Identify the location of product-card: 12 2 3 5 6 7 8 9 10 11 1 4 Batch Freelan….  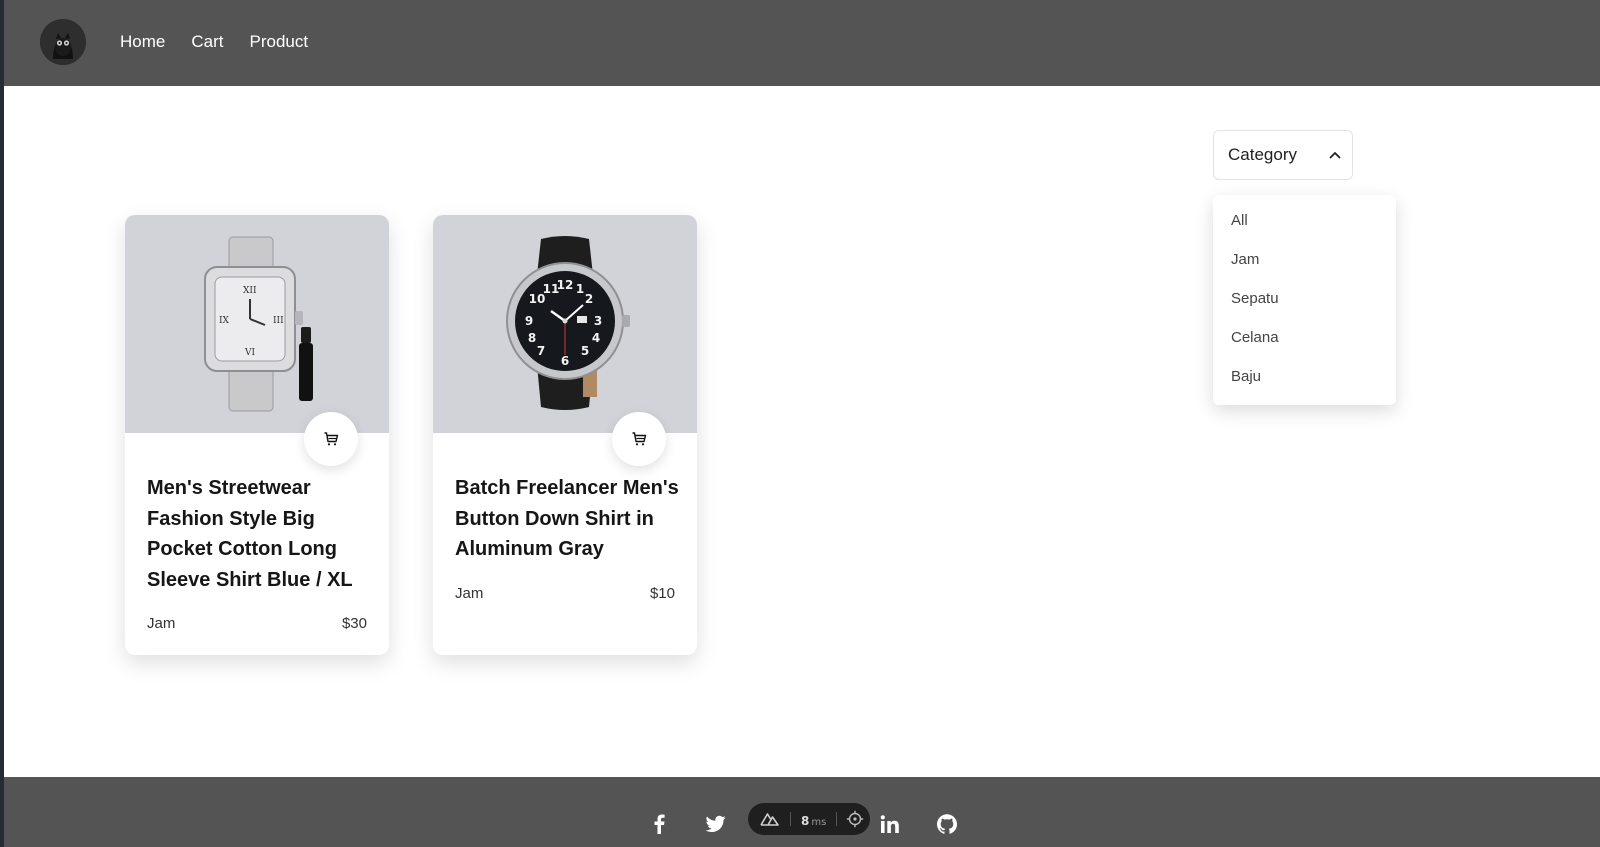
(565, 435).